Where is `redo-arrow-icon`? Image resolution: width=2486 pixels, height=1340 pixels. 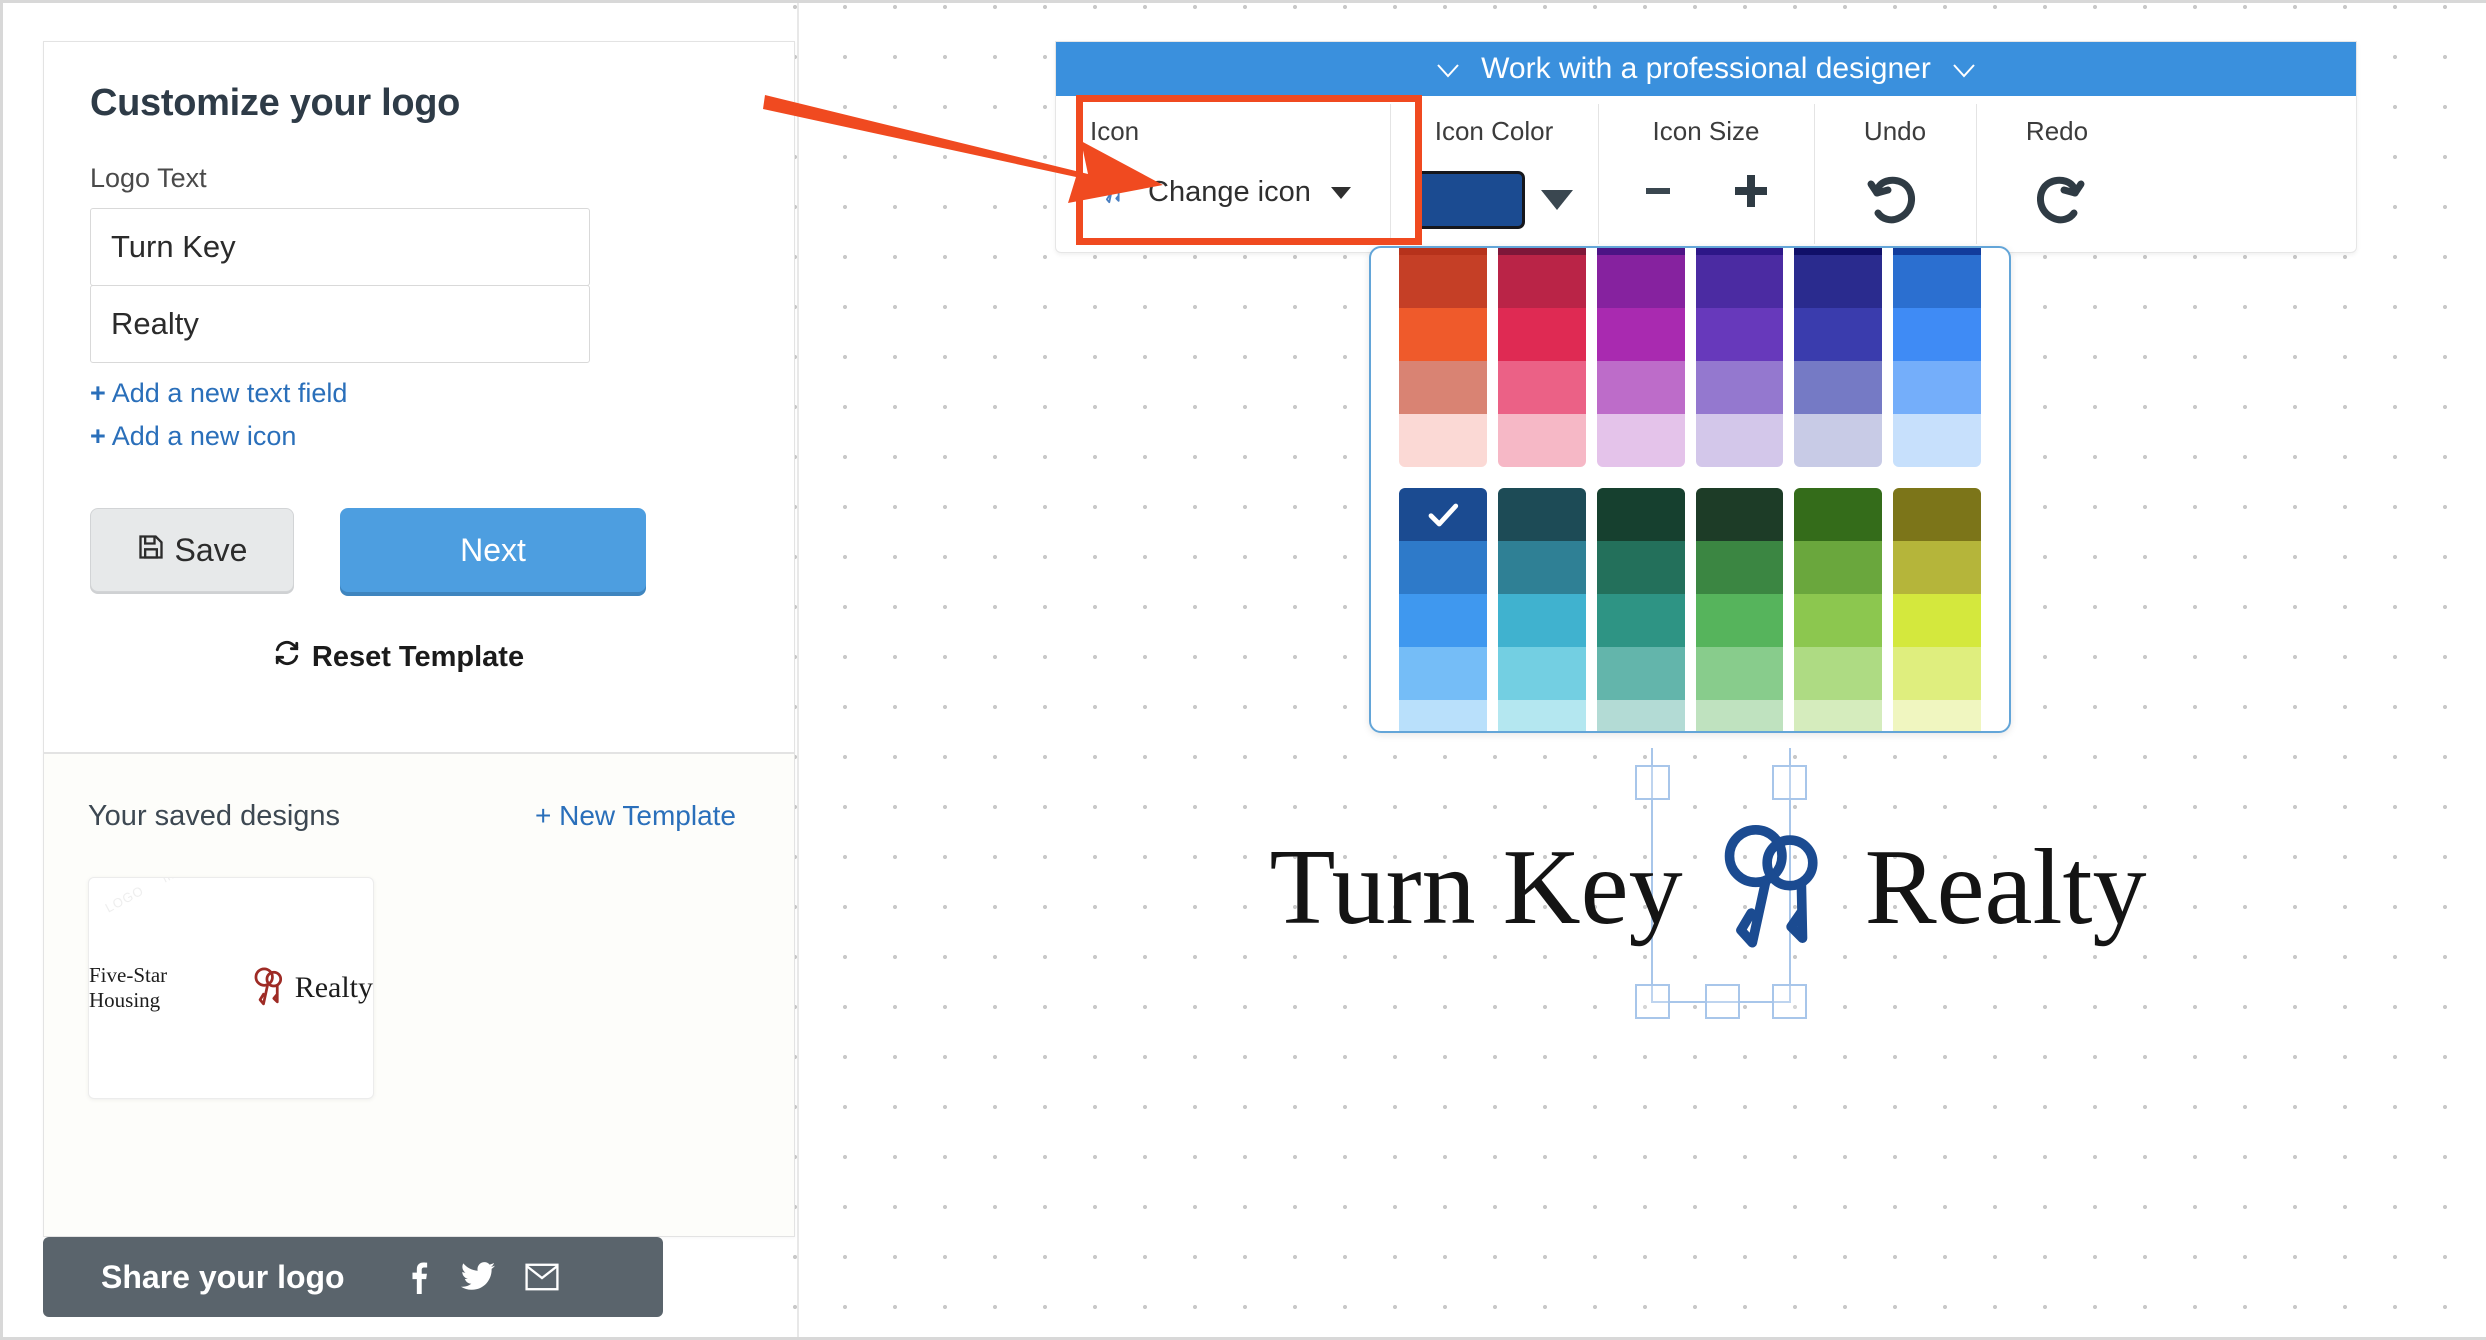
redo-arrow-icon is located at coordinates (2057, 202).